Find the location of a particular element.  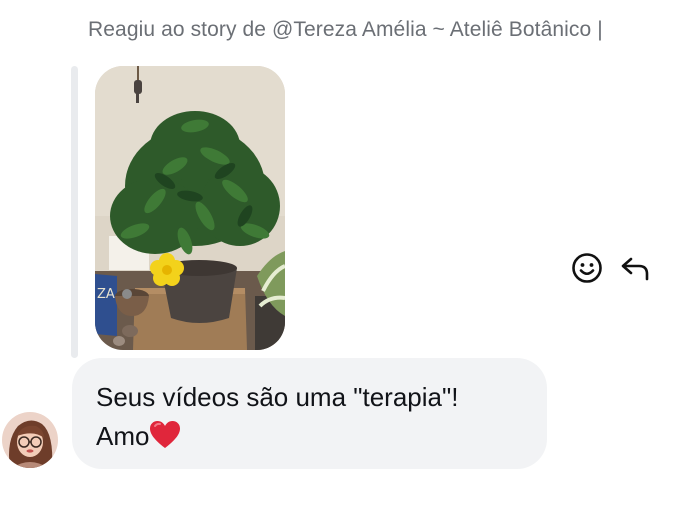

avatar is located at coordinates (30, 440).